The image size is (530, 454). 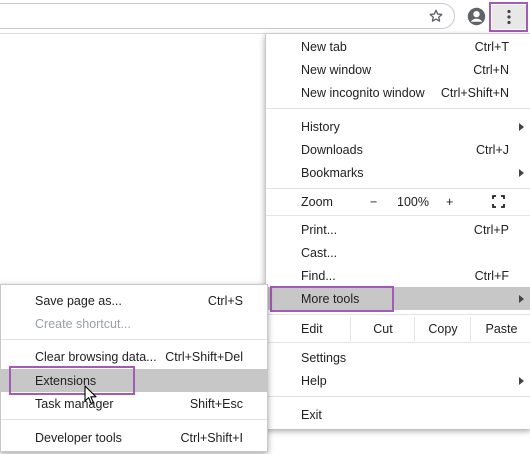 What do you see at coordinates (314, 380) in the screenshot?
I see `menu-item-label: Help` at bounding box center [314, 380].